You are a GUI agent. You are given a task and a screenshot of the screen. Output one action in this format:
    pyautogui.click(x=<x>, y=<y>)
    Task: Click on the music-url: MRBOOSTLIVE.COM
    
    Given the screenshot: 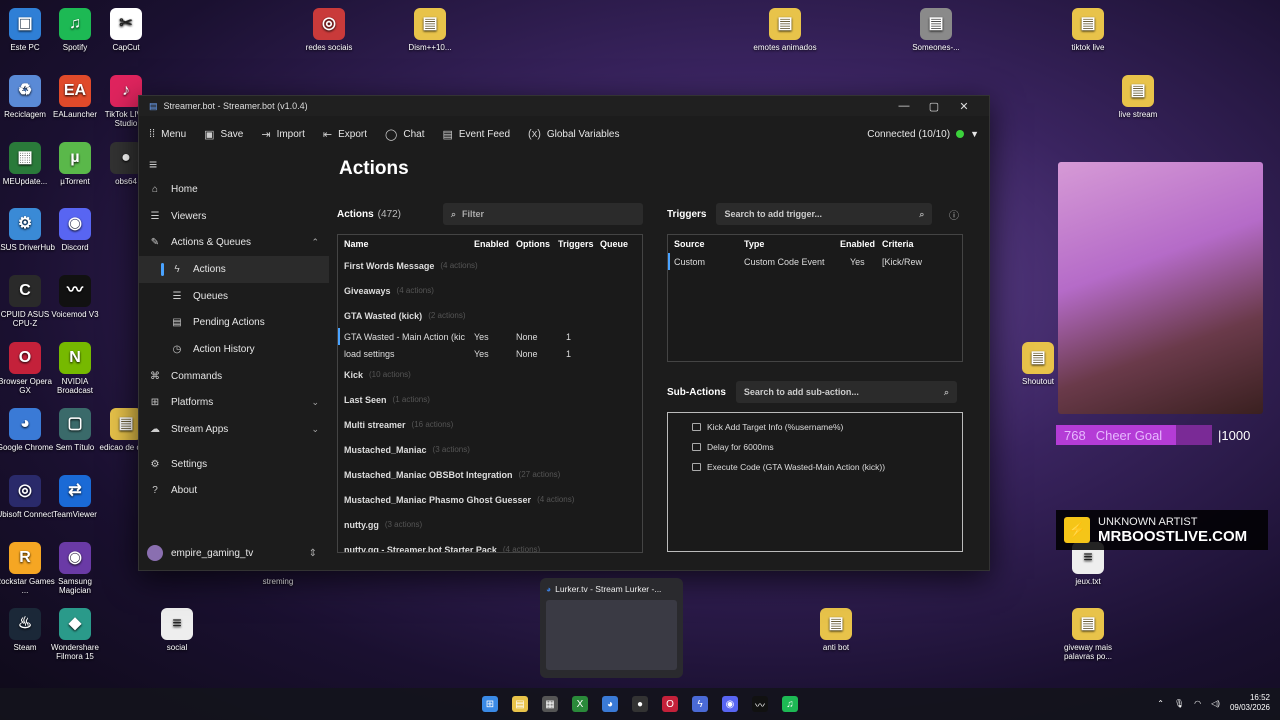 What is the action you would take?
    pyautogui.click(x=1173, y=536)
    